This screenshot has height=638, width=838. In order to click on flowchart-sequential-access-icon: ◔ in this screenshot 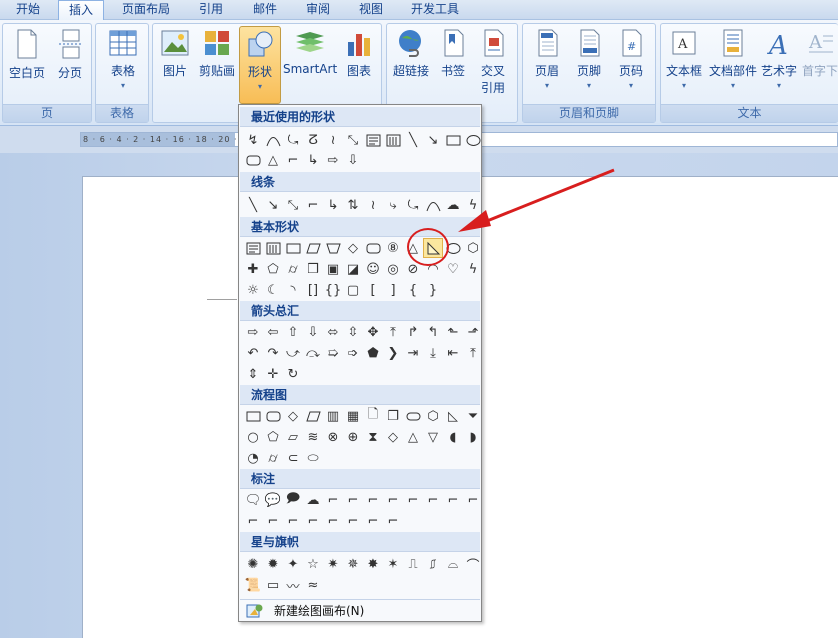, I will do `click(253, 458)`.